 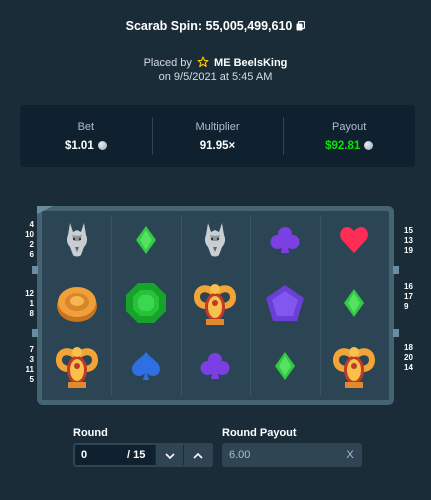 I want to click on spade-icon, so click(x=146, y=368).